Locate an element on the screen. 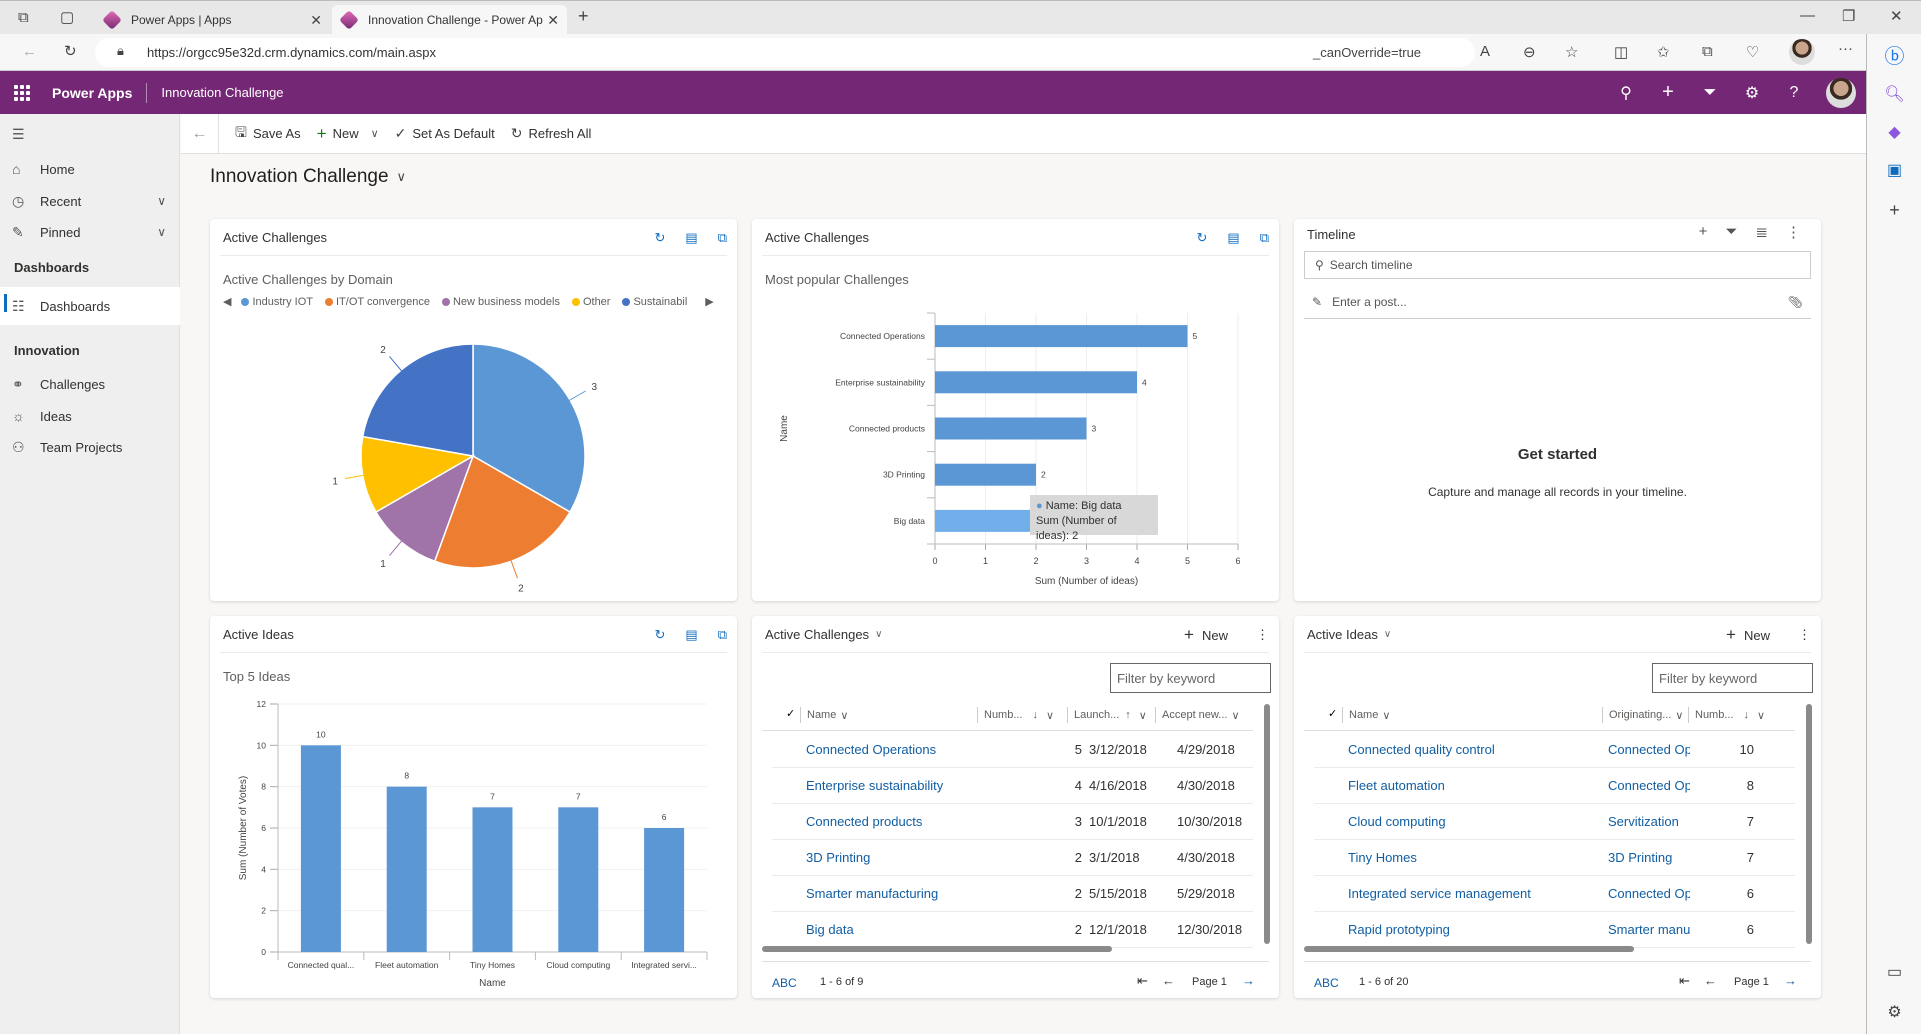 The width and height of the screenshot is (1921, 1034). split-screen-icon: ◫ is located at coordinates (1621, 52).